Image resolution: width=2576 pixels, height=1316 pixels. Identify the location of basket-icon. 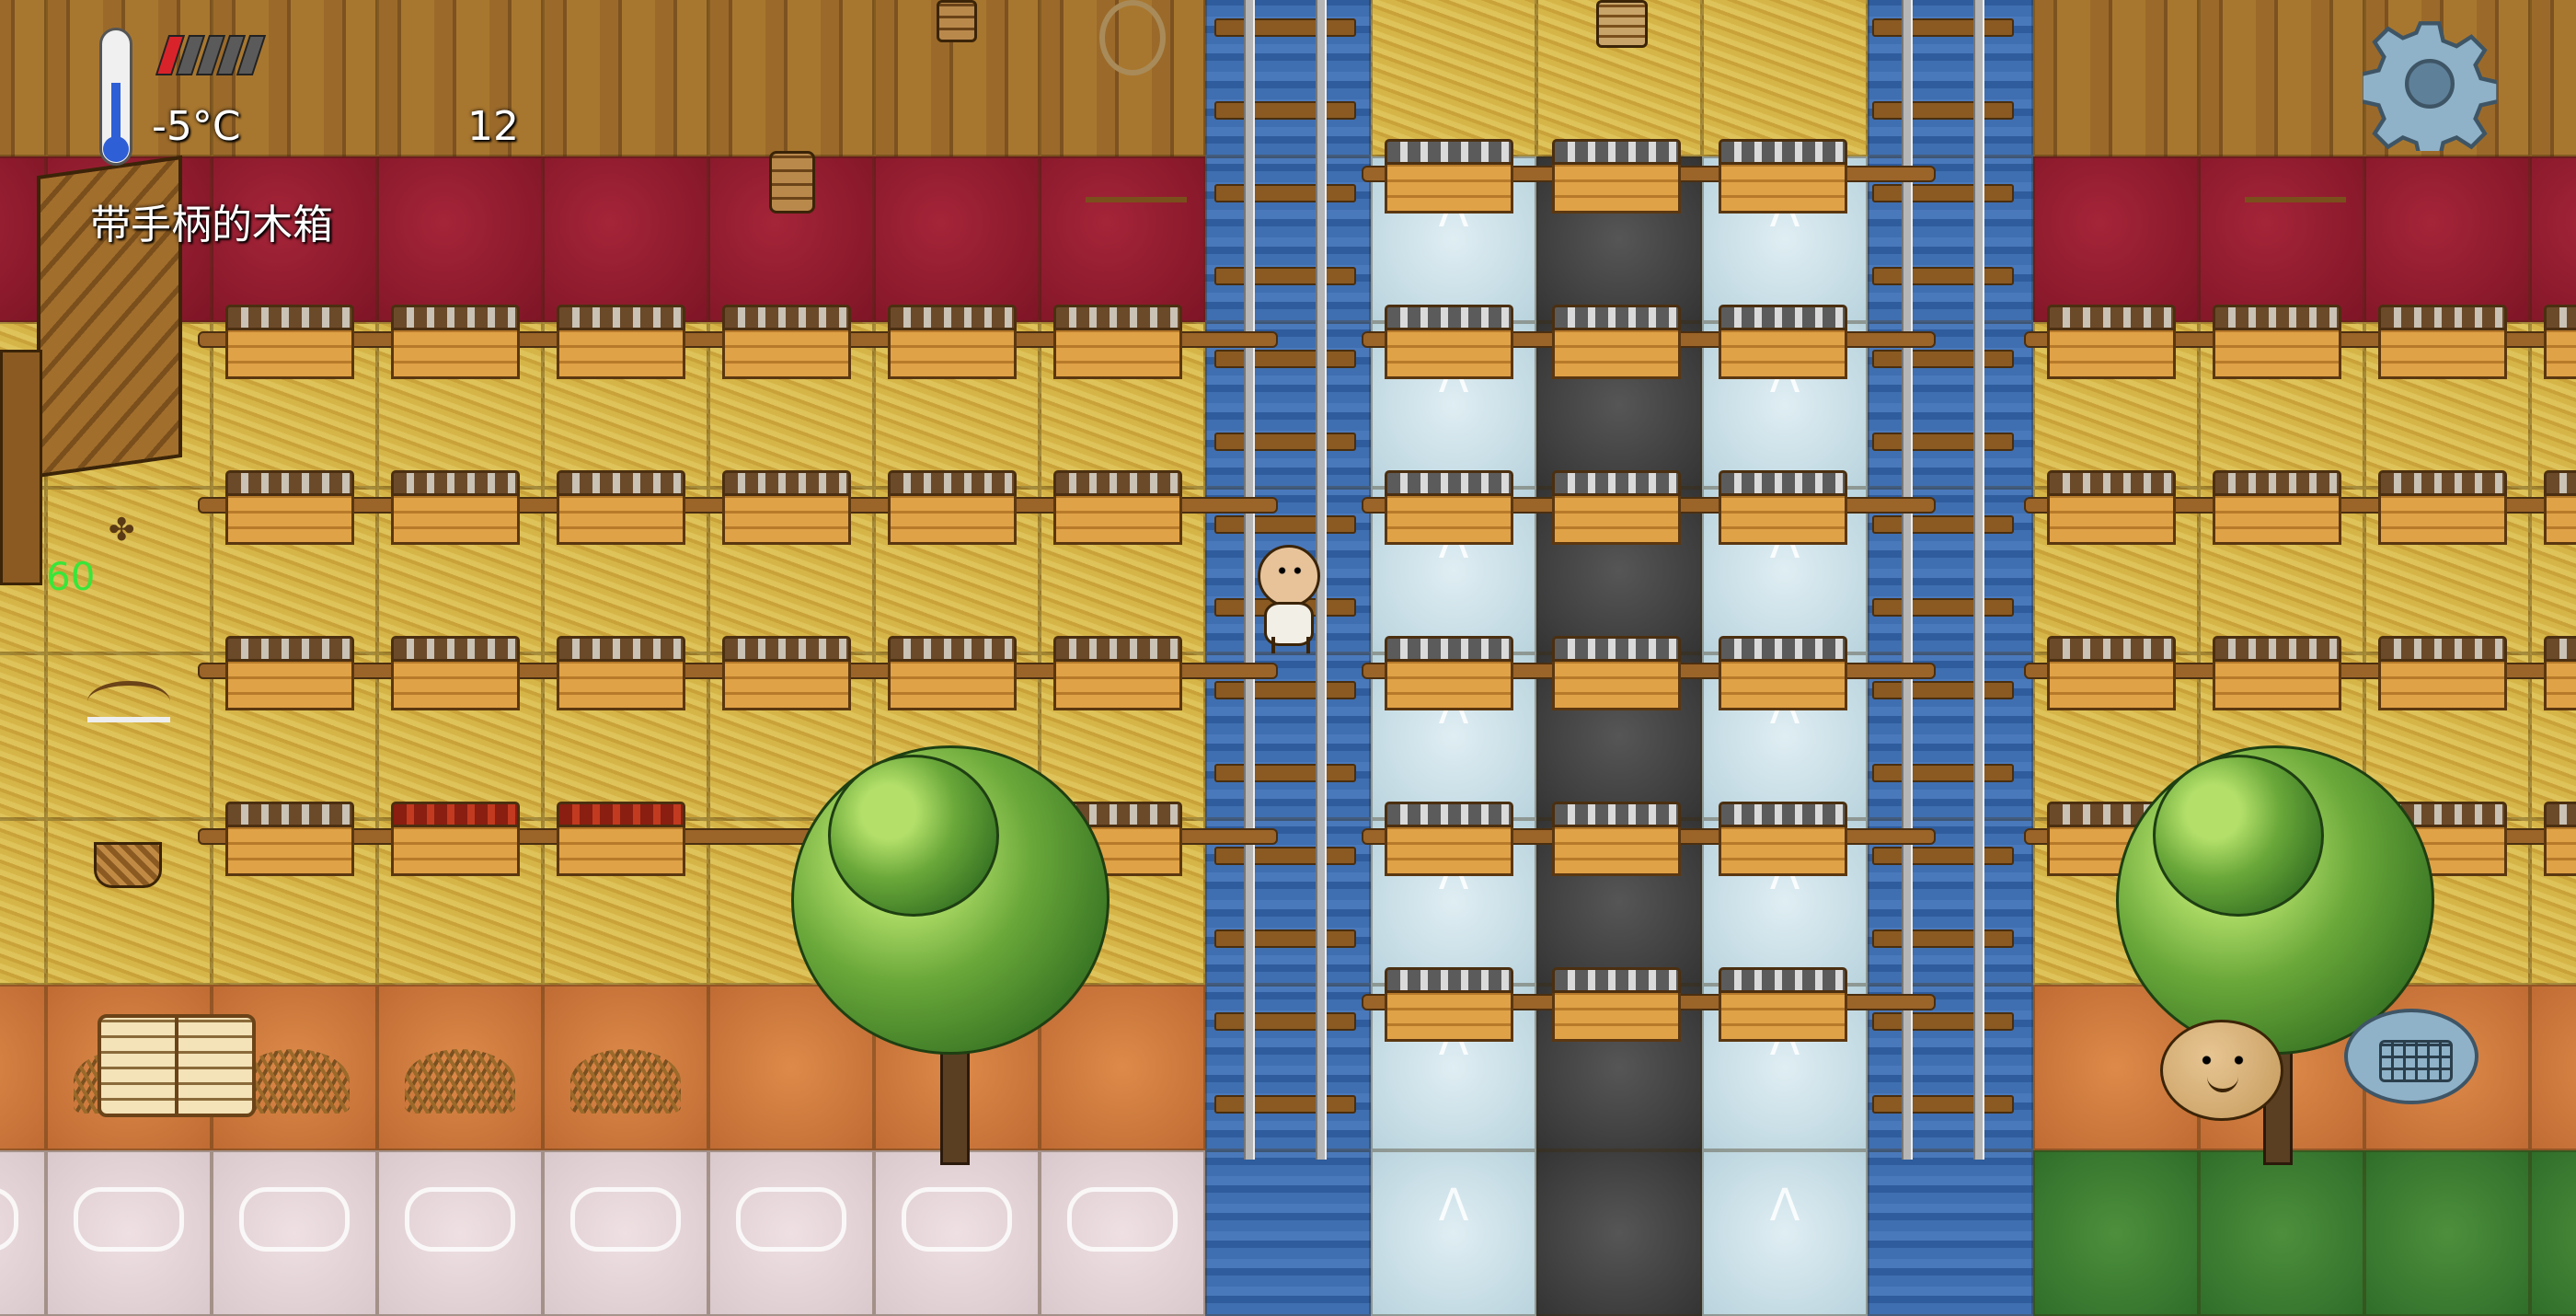
(128, 865).